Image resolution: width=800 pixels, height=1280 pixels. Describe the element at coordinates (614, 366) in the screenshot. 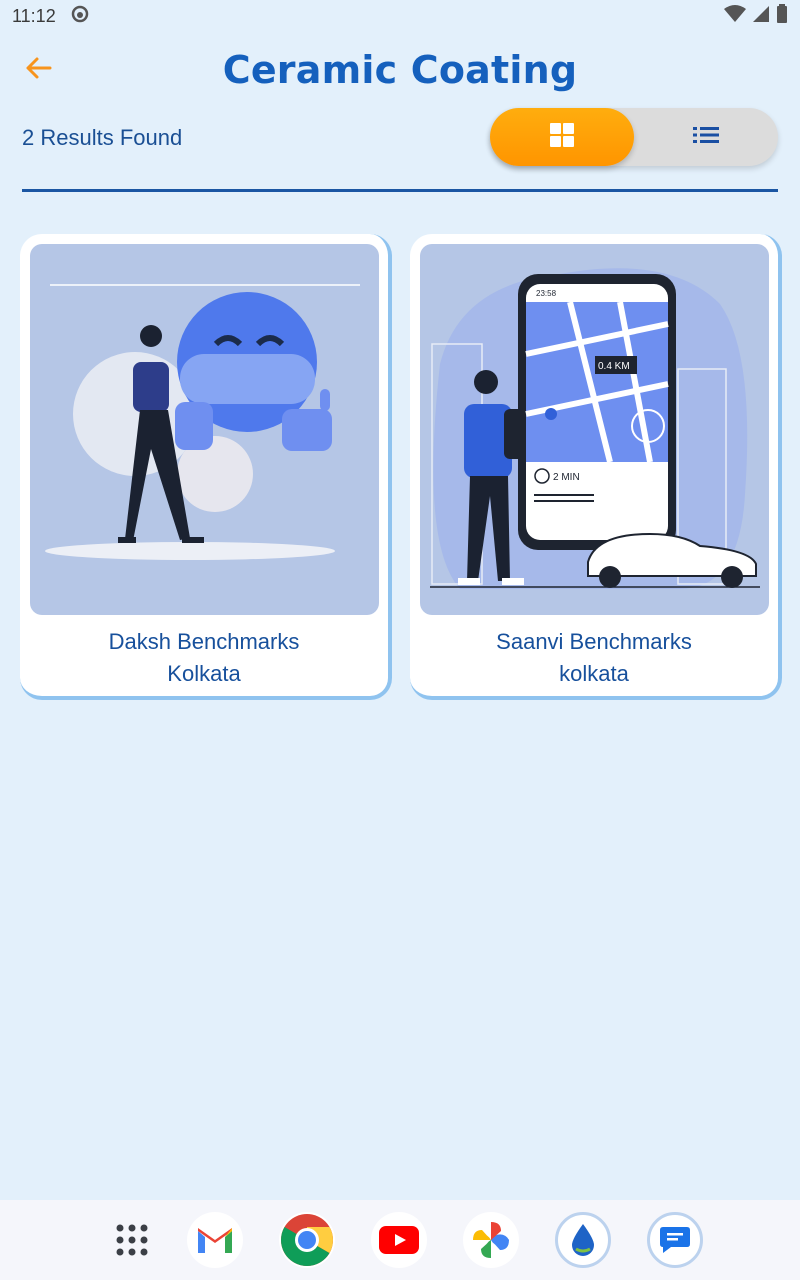

I see `phone-distance-text: 0.4 KM` at that location.